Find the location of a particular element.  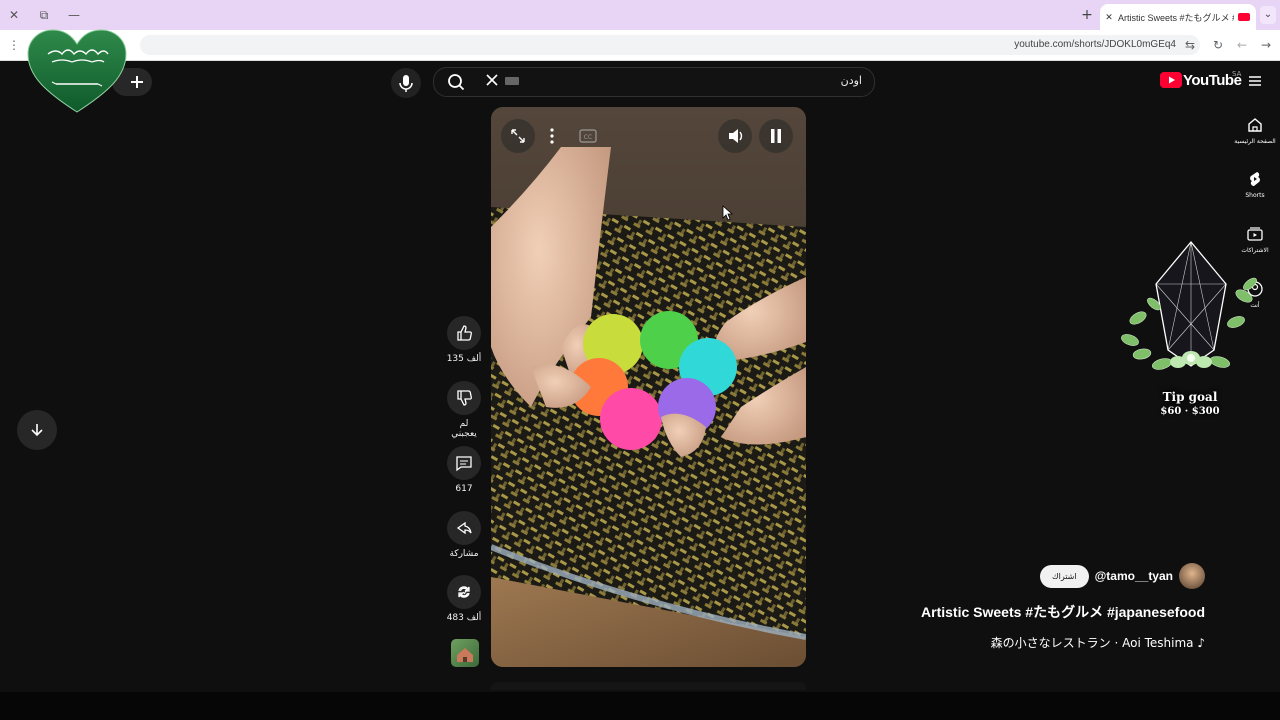

tab-title: Artistic Sweets #たもグルメ # is located at coordinates (1176, 17).